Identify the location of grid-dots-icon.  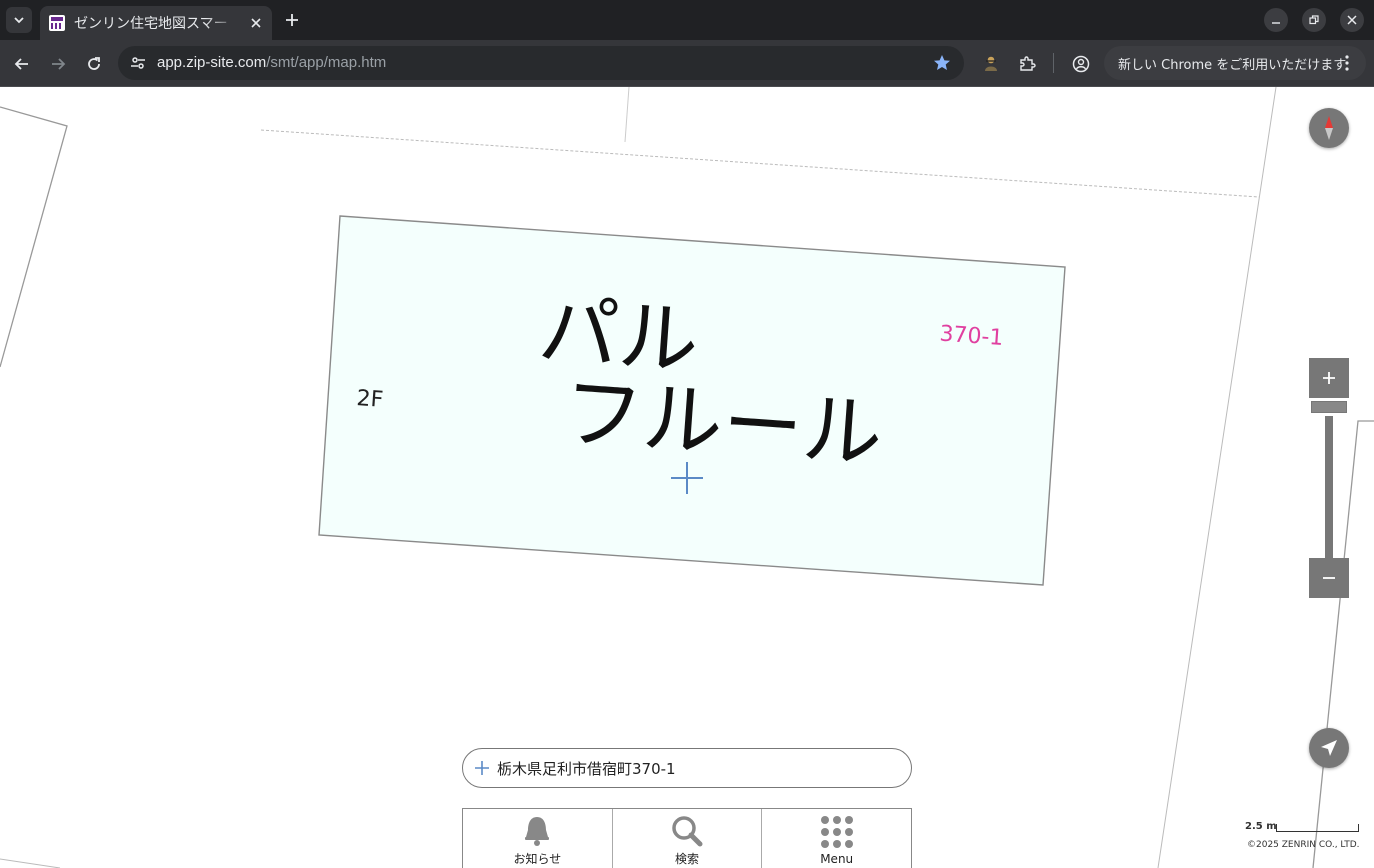
(836, 832).